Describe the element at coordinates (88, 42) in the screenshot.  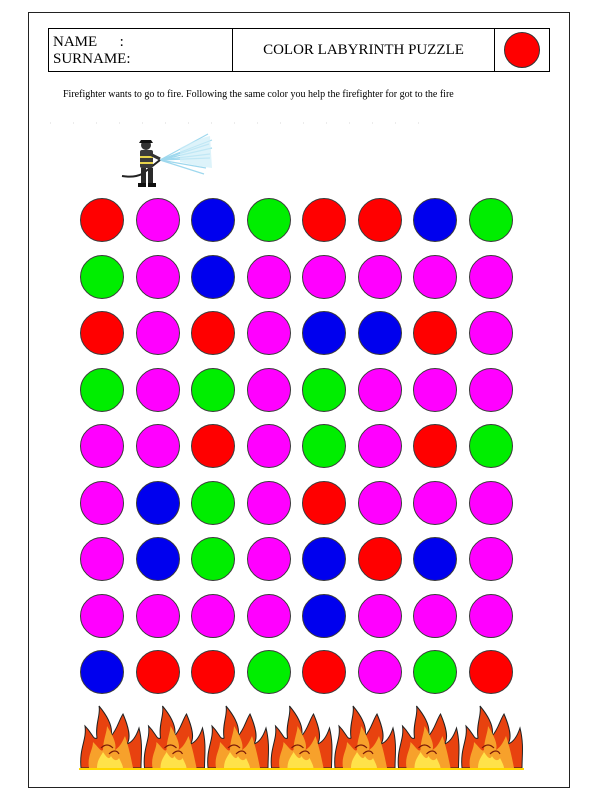
I see `name-label: NAME :` at that location.